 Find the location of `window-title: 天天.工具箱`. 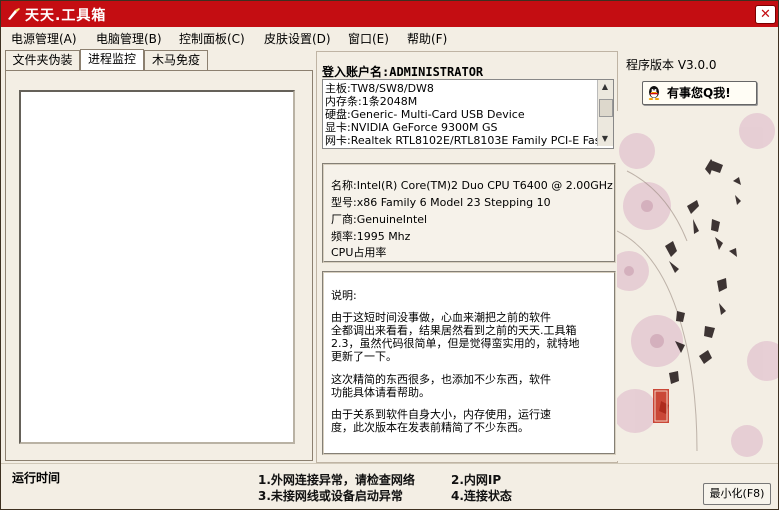

window-title: 天天.工具箱 is located at coordinates (66, 16).